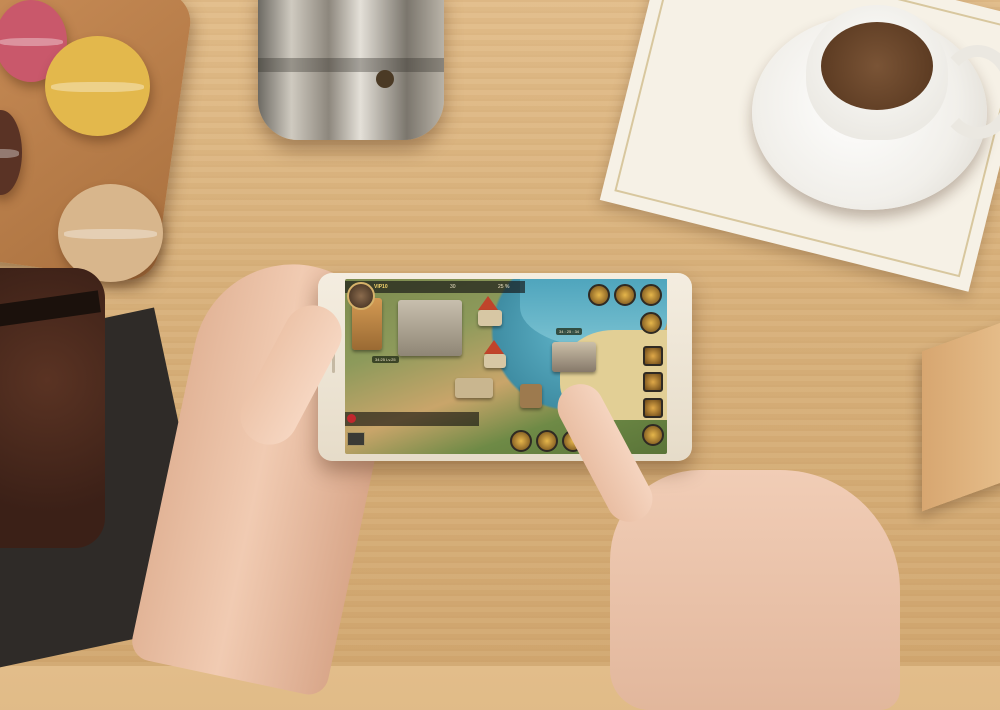 The height and width of the screenshot is (710, 1000). Describe the element at coordinates (97, 86) in the screenshot. I see `macaron-yellow` at that location.